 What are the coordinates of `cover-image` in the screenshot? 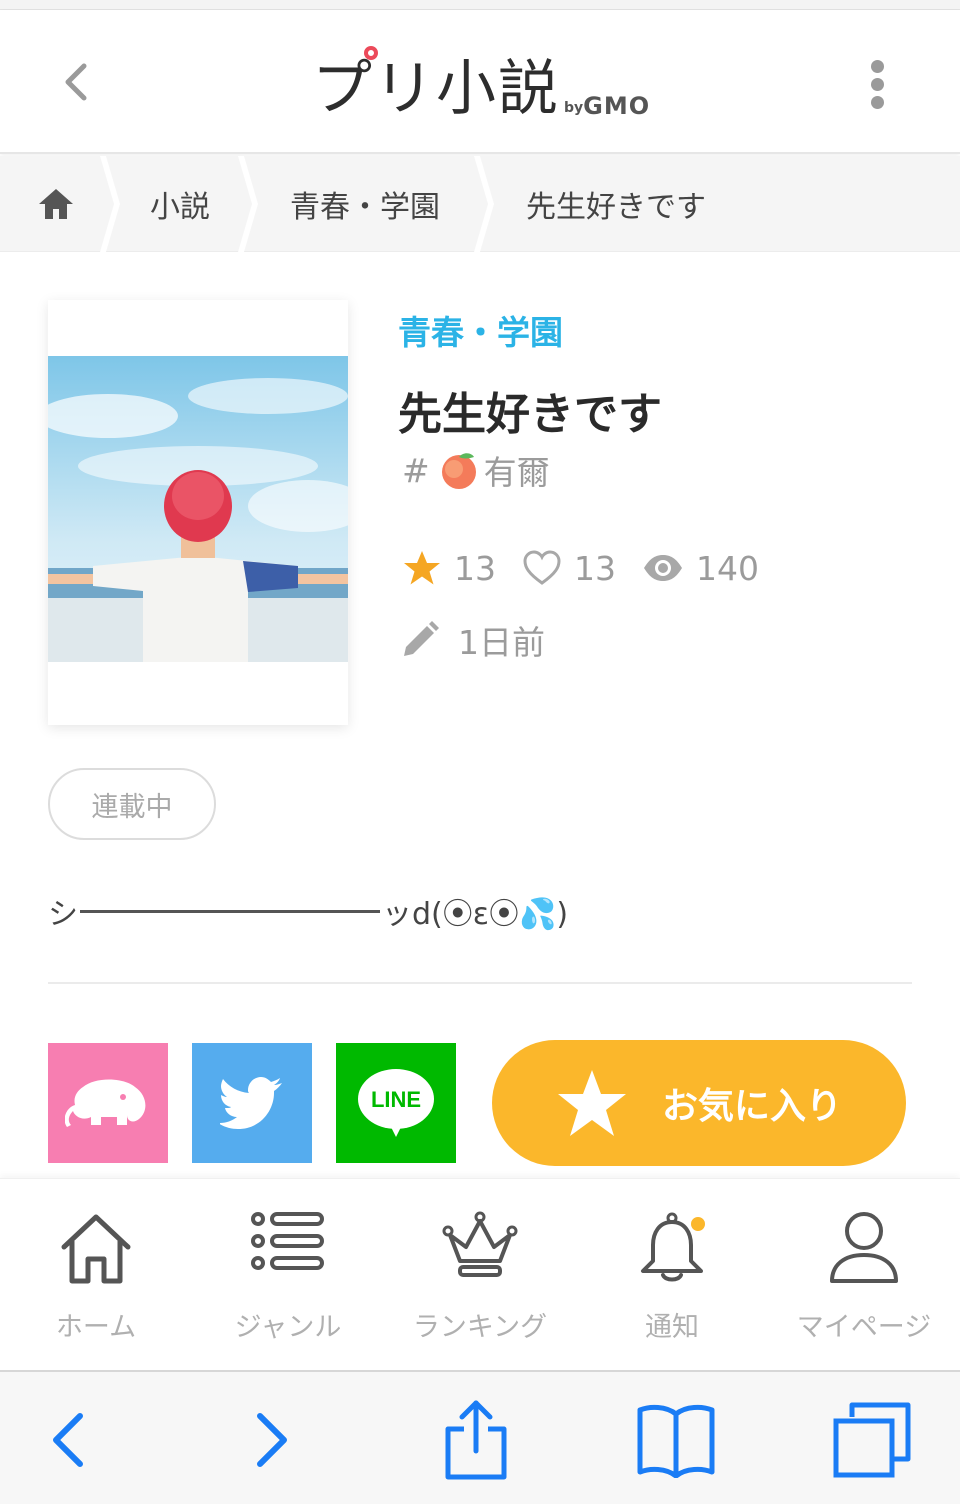 It's located at (198, 509).